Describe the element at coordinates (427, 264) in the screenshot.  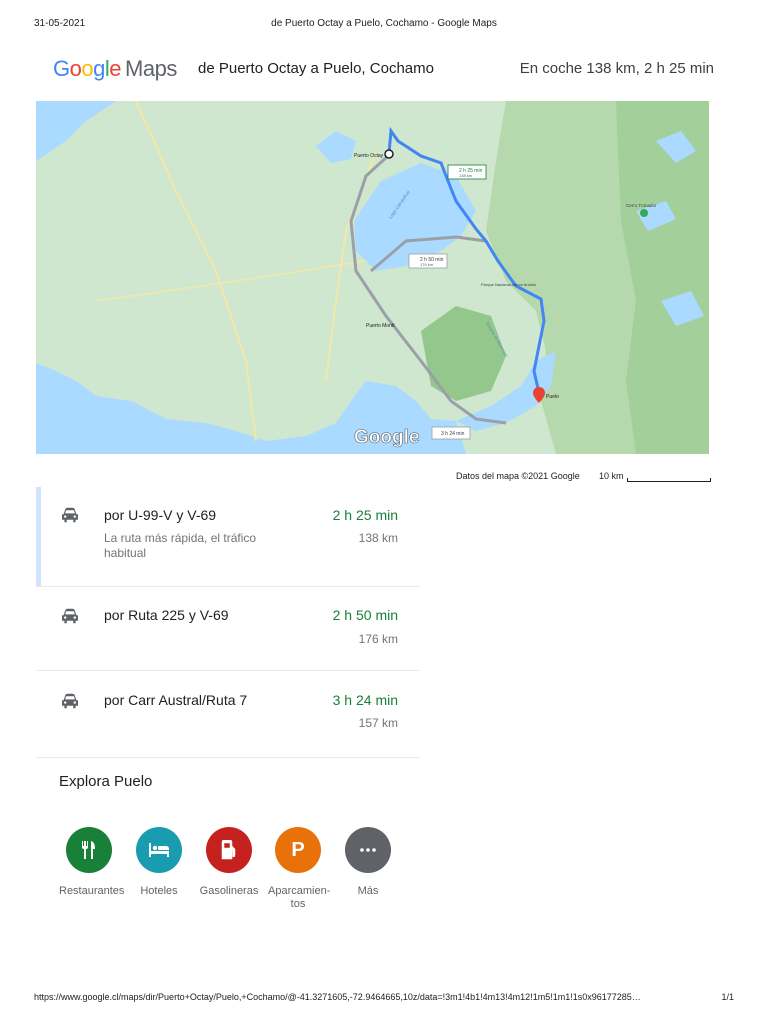
I see `svg-text: 176 km` at that location.